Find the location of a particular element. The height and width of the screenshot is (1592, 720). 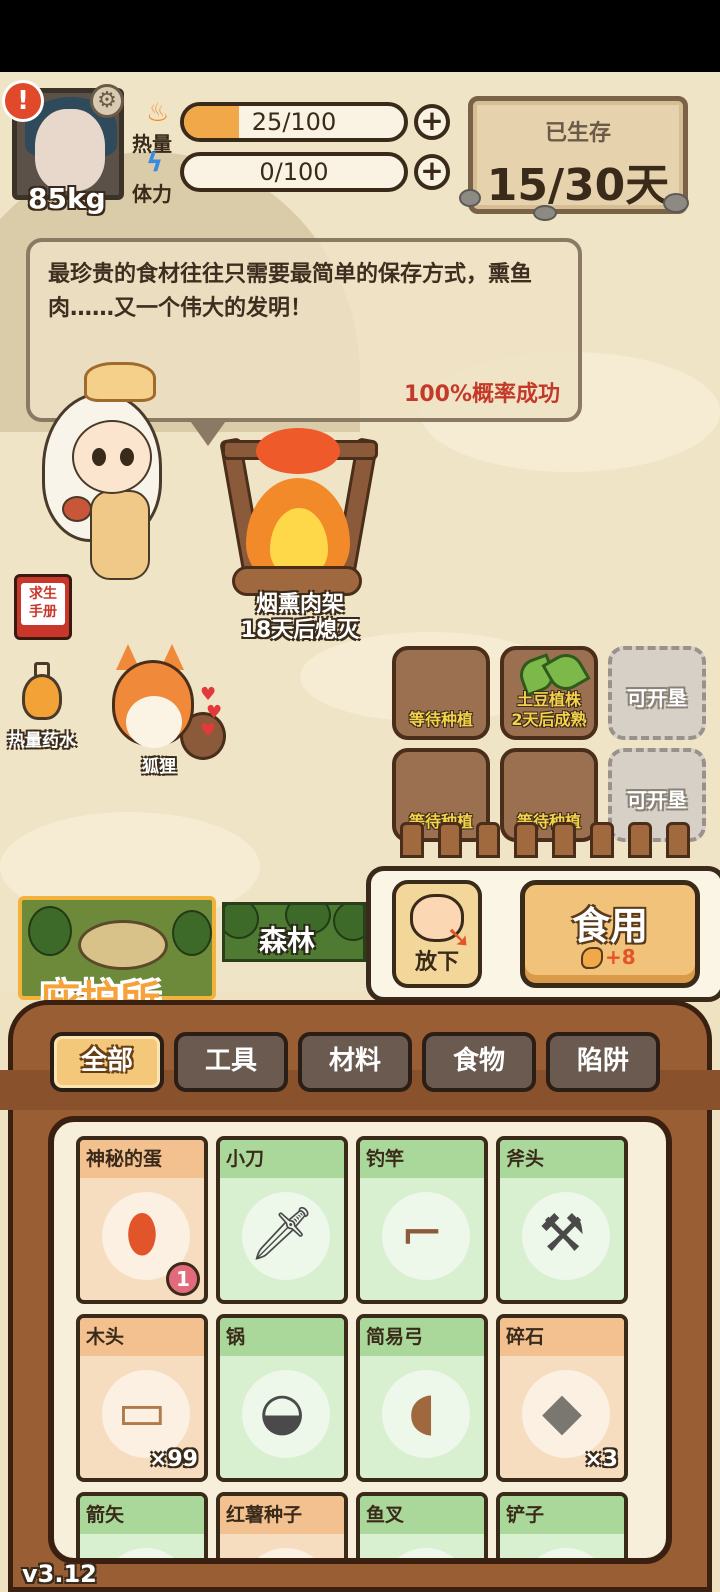

tab-food: 食物 is located at coordinates (479, 1062).